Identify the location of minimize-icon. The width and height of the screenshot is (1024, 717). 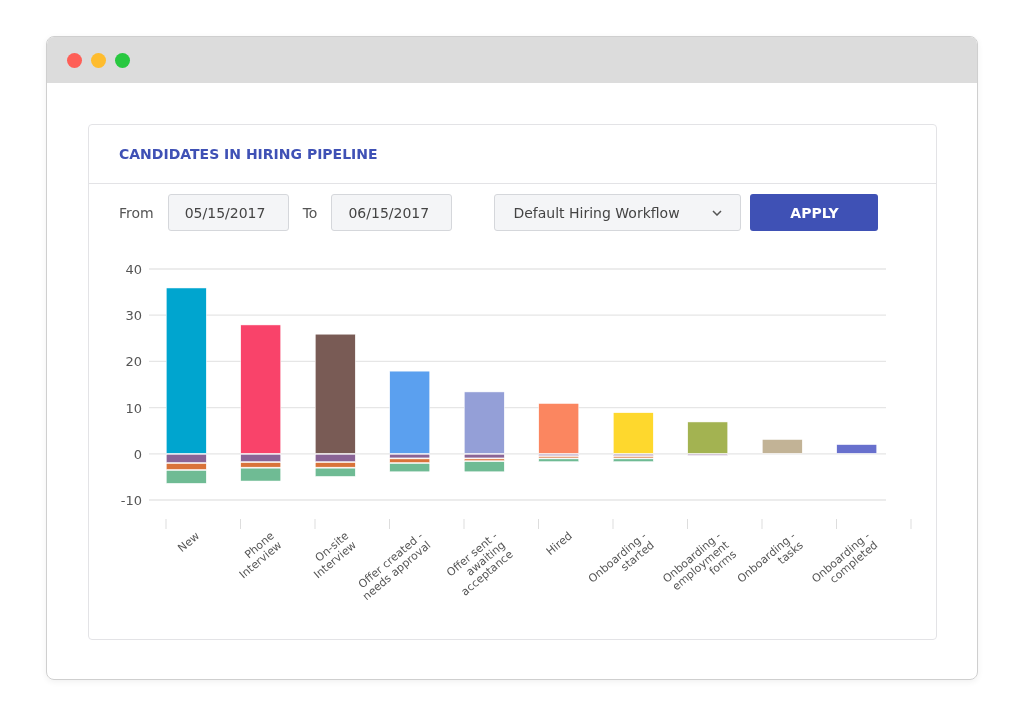
(98, 60).